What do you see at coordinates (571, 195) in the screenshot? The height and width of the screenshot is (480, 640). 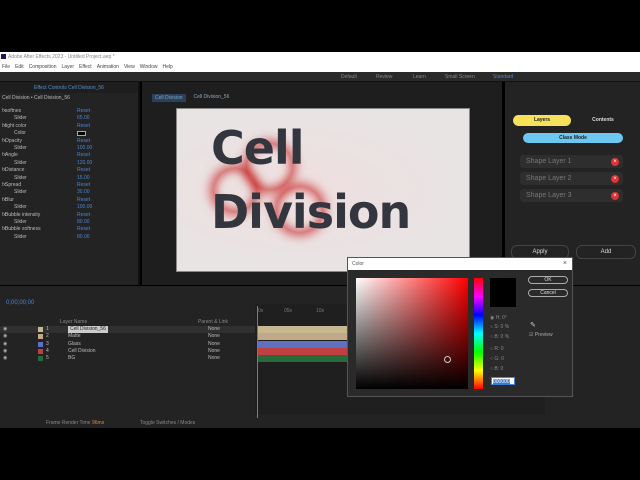 I see `shape-layer-item: Shape Layer 3 ×` at bounding box center [571, 195].